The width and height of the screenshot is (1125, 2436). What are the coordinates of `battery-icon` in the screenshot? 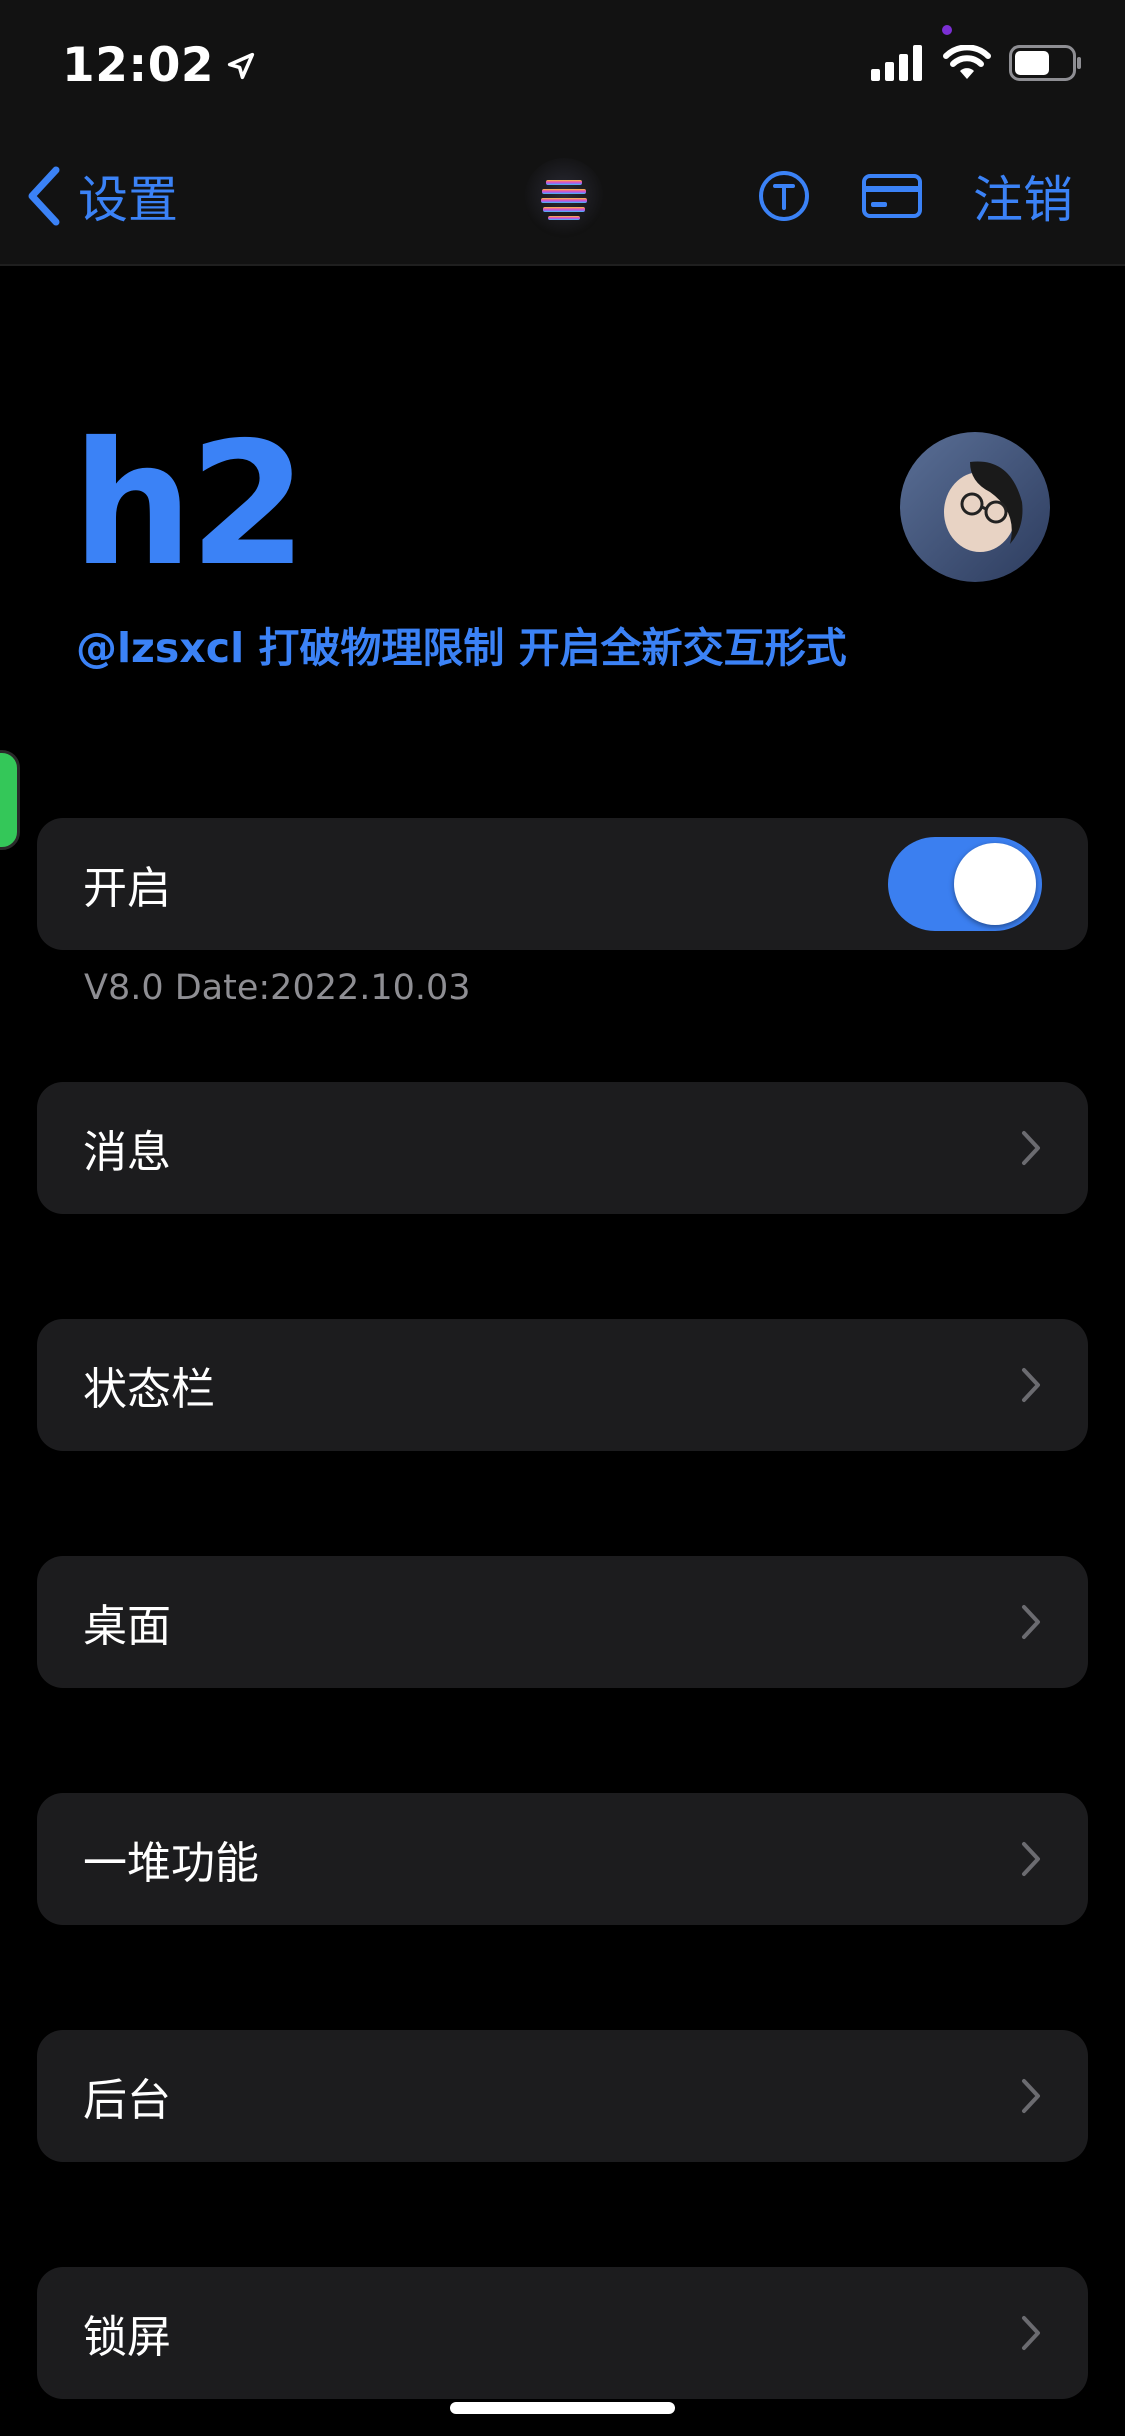 It's located at (1045, 63).